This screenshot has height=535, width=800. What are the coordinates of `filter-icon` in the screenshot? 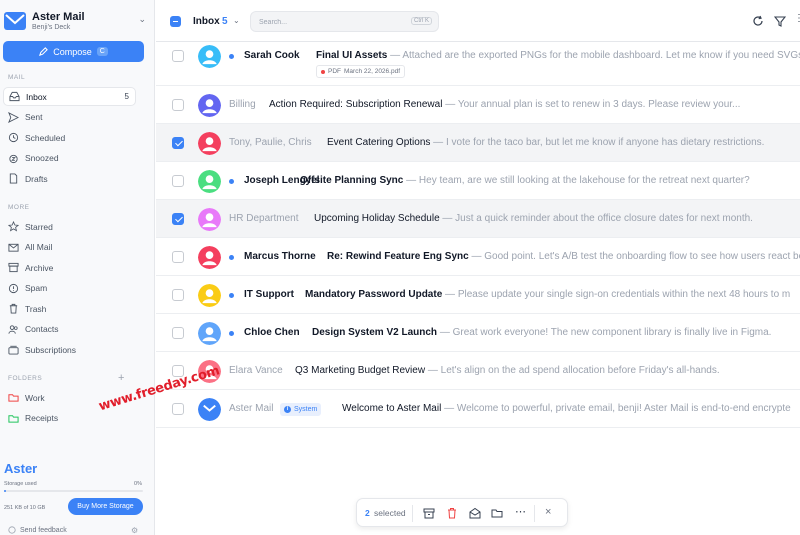 It's located at (780, 21).